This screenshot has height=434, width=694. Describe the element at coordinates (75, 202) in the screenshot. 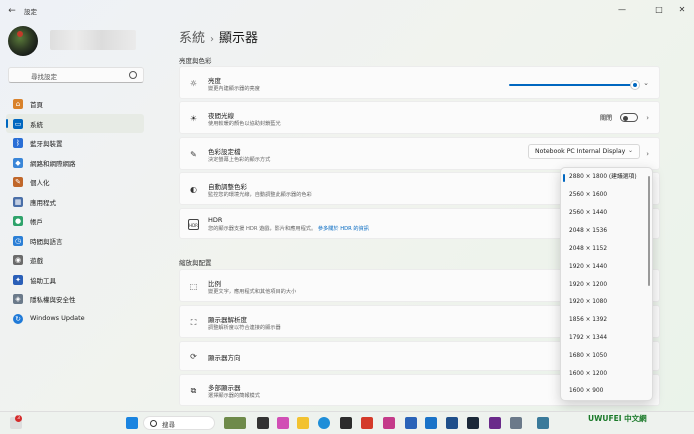

I see `sidebar-item-apps: ▦ 應用程式` at that location.